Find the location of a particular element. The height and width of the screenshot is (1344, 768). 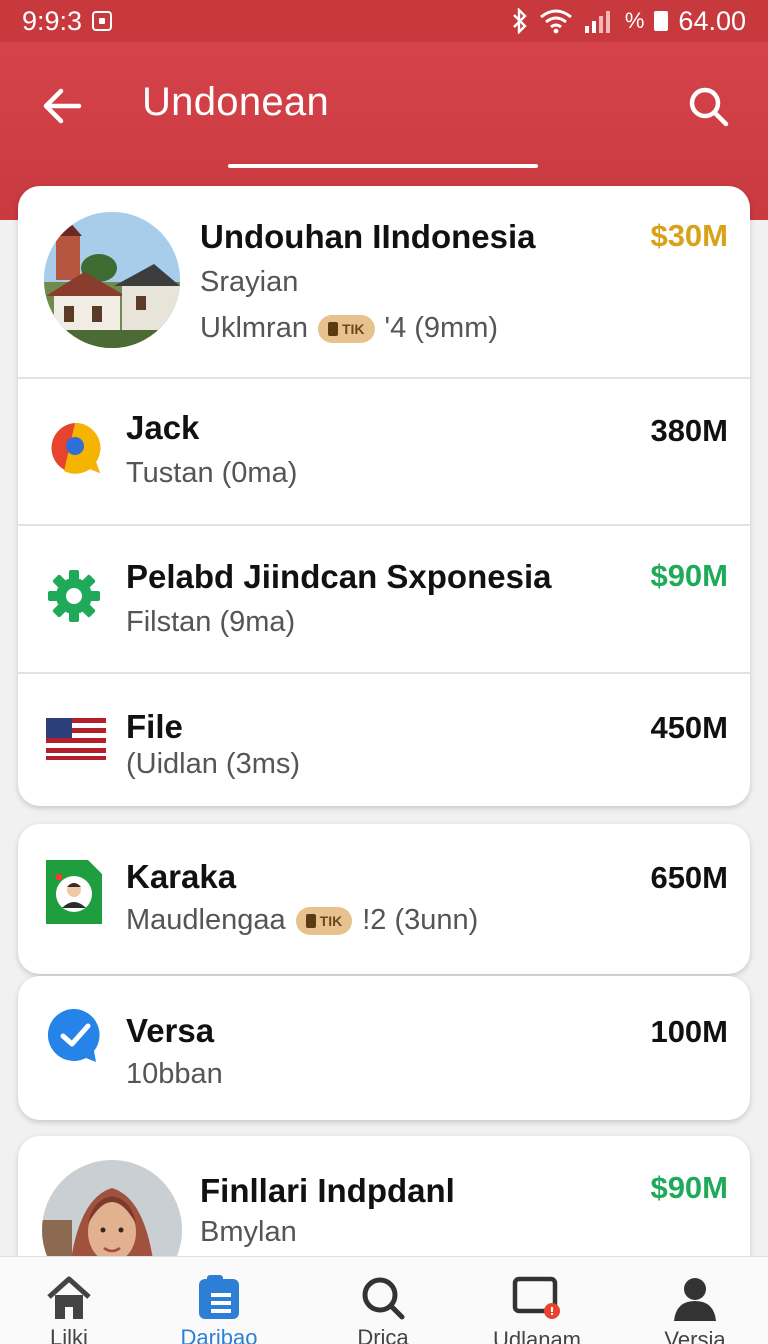

nav-item-profile: Versia is located at coordinates (694, 1300).